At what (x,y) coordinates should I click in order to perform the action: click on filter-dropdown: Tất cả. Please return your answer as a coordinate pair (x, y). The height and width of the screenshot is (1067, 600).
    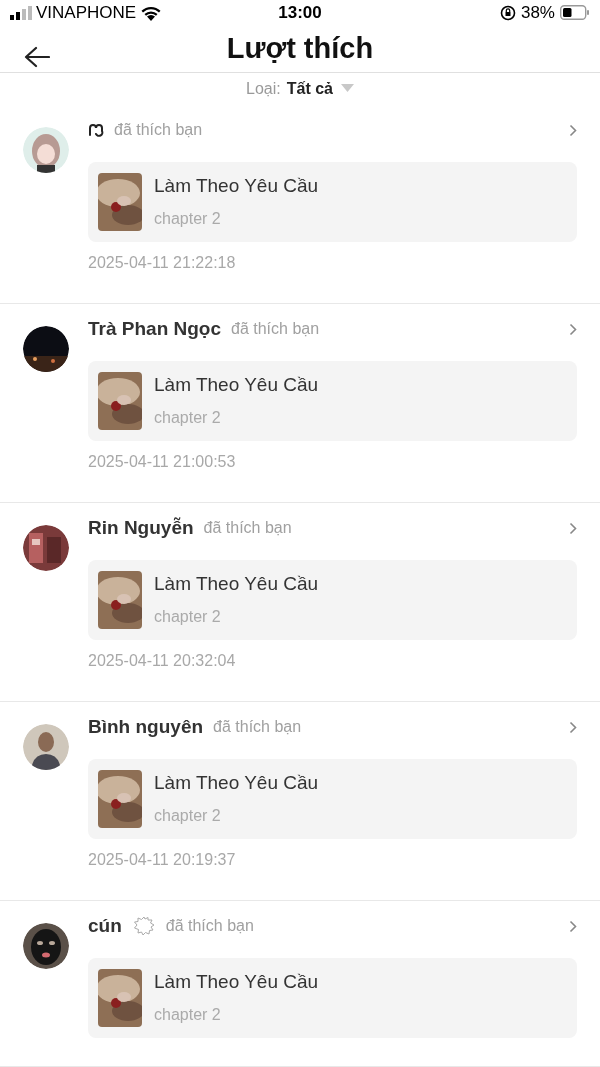
    Looking at the image, I should click on (320, 88).